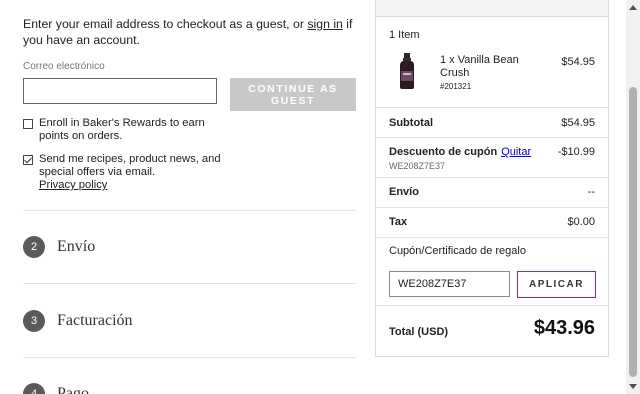 This screenshot has height=394, width=640. I want to click on step-shipping: 2 Envío, so click(59, 247).